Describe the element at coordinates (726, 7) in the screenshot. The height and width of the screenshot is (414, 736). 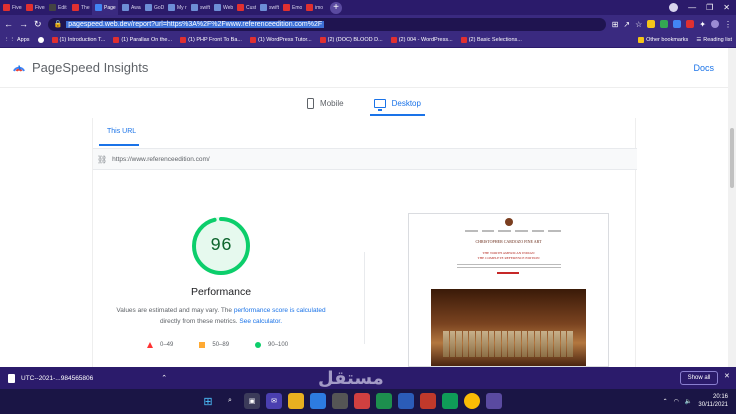
I see `close-window-icon: ✕` at that location.